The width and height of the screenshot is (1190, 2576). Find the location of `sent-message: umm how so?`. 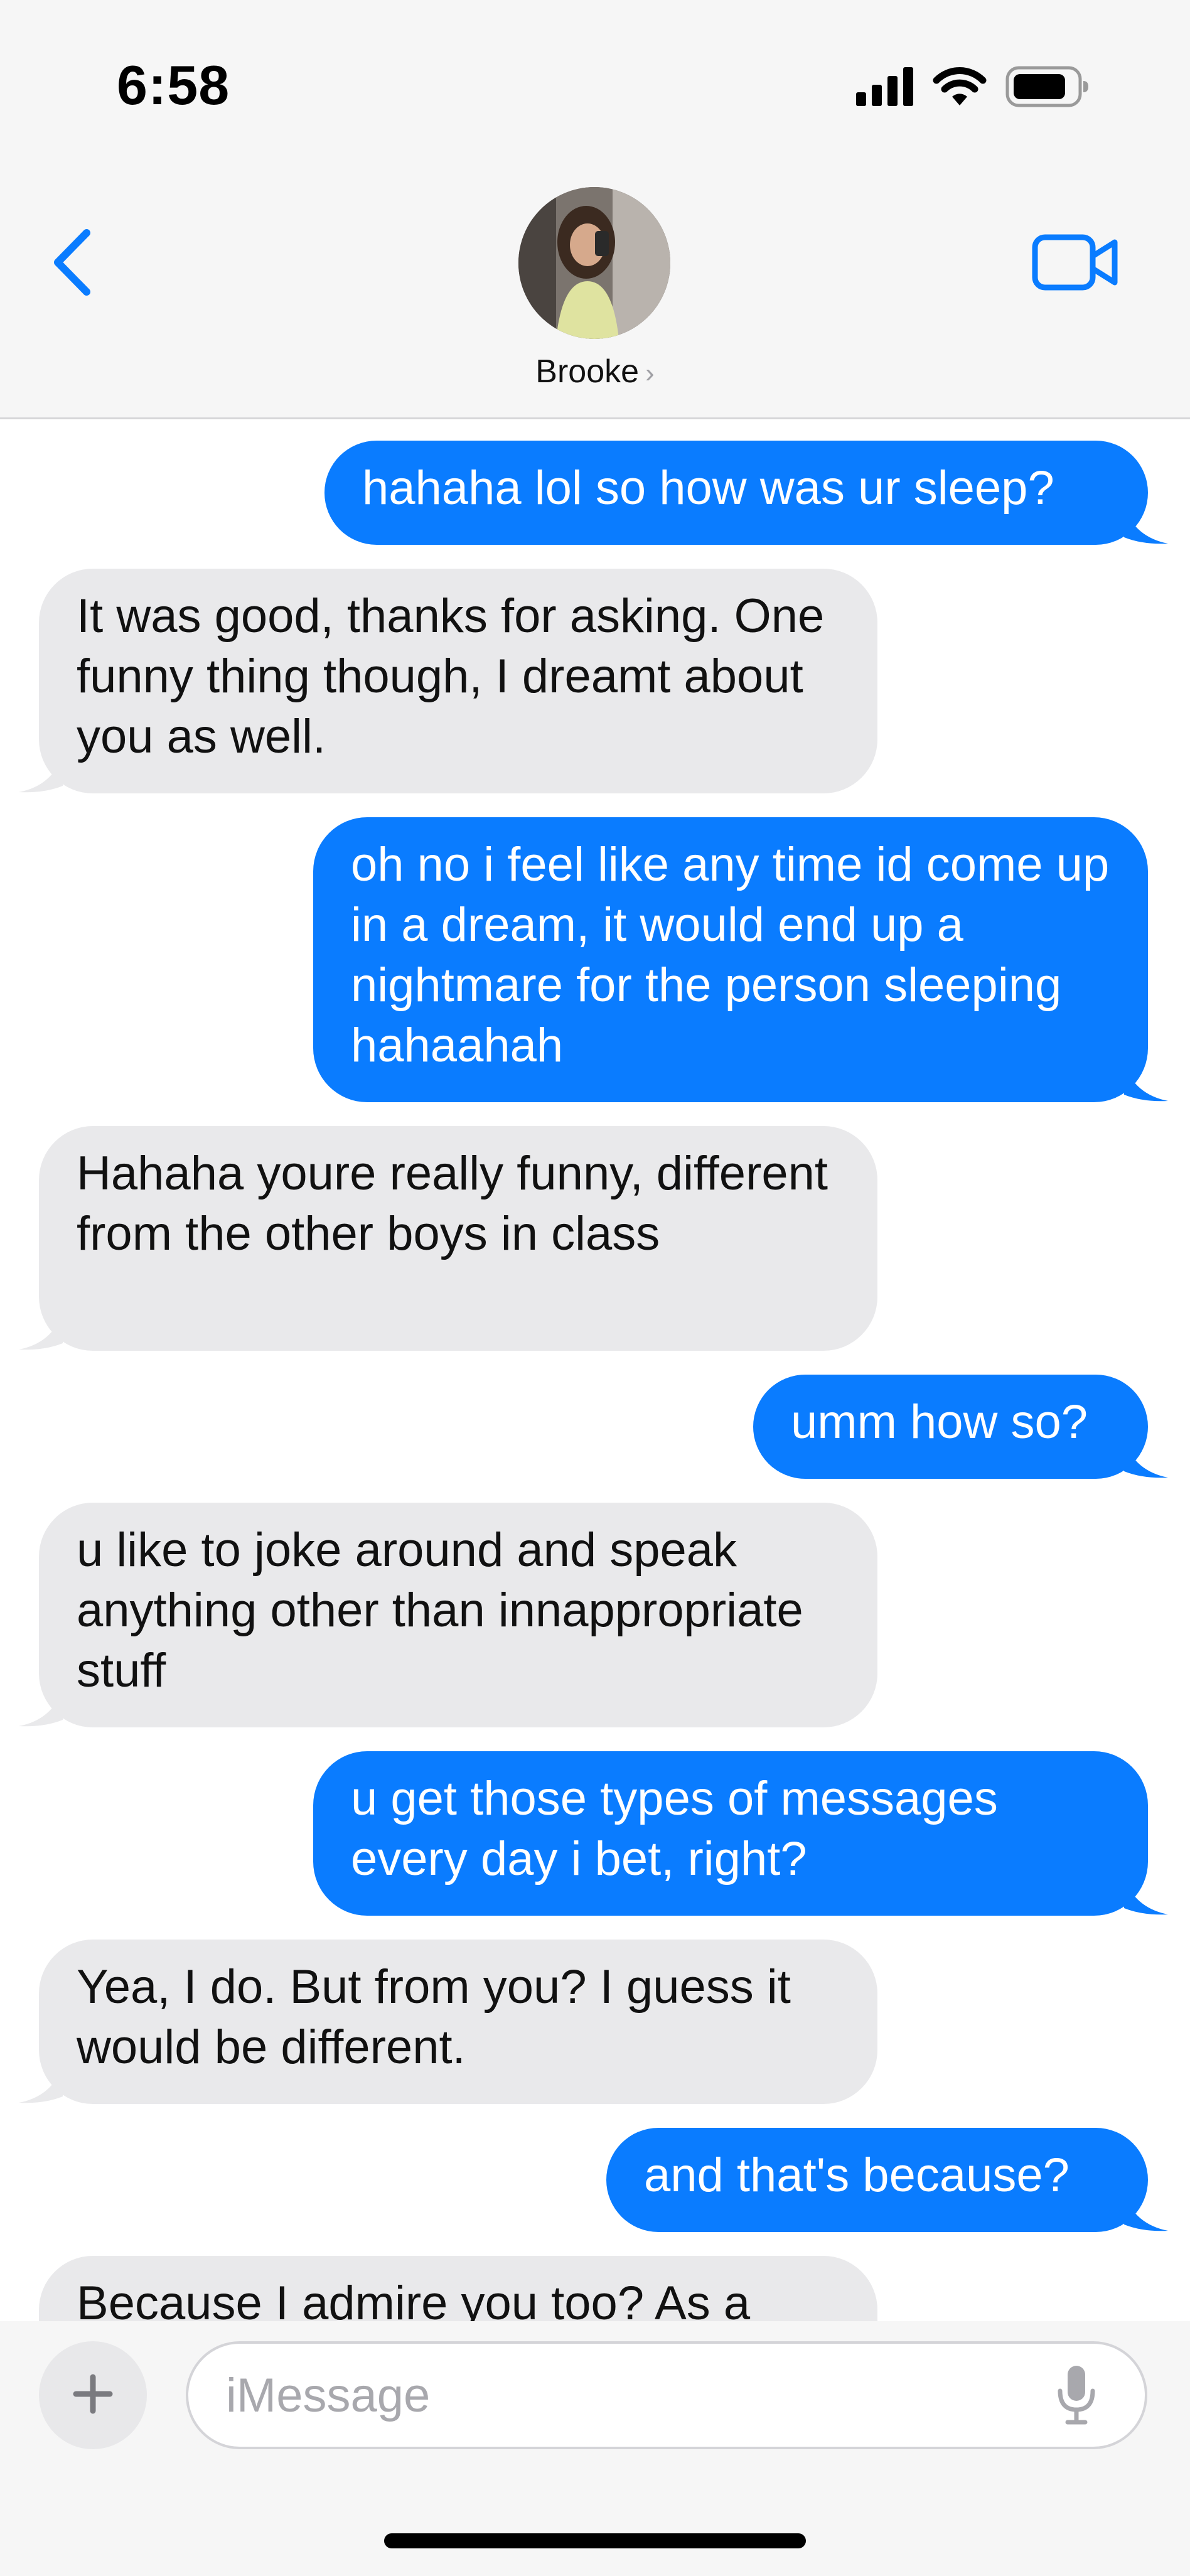

sent-message: umm how so? is located at coordinates (960, 1427).